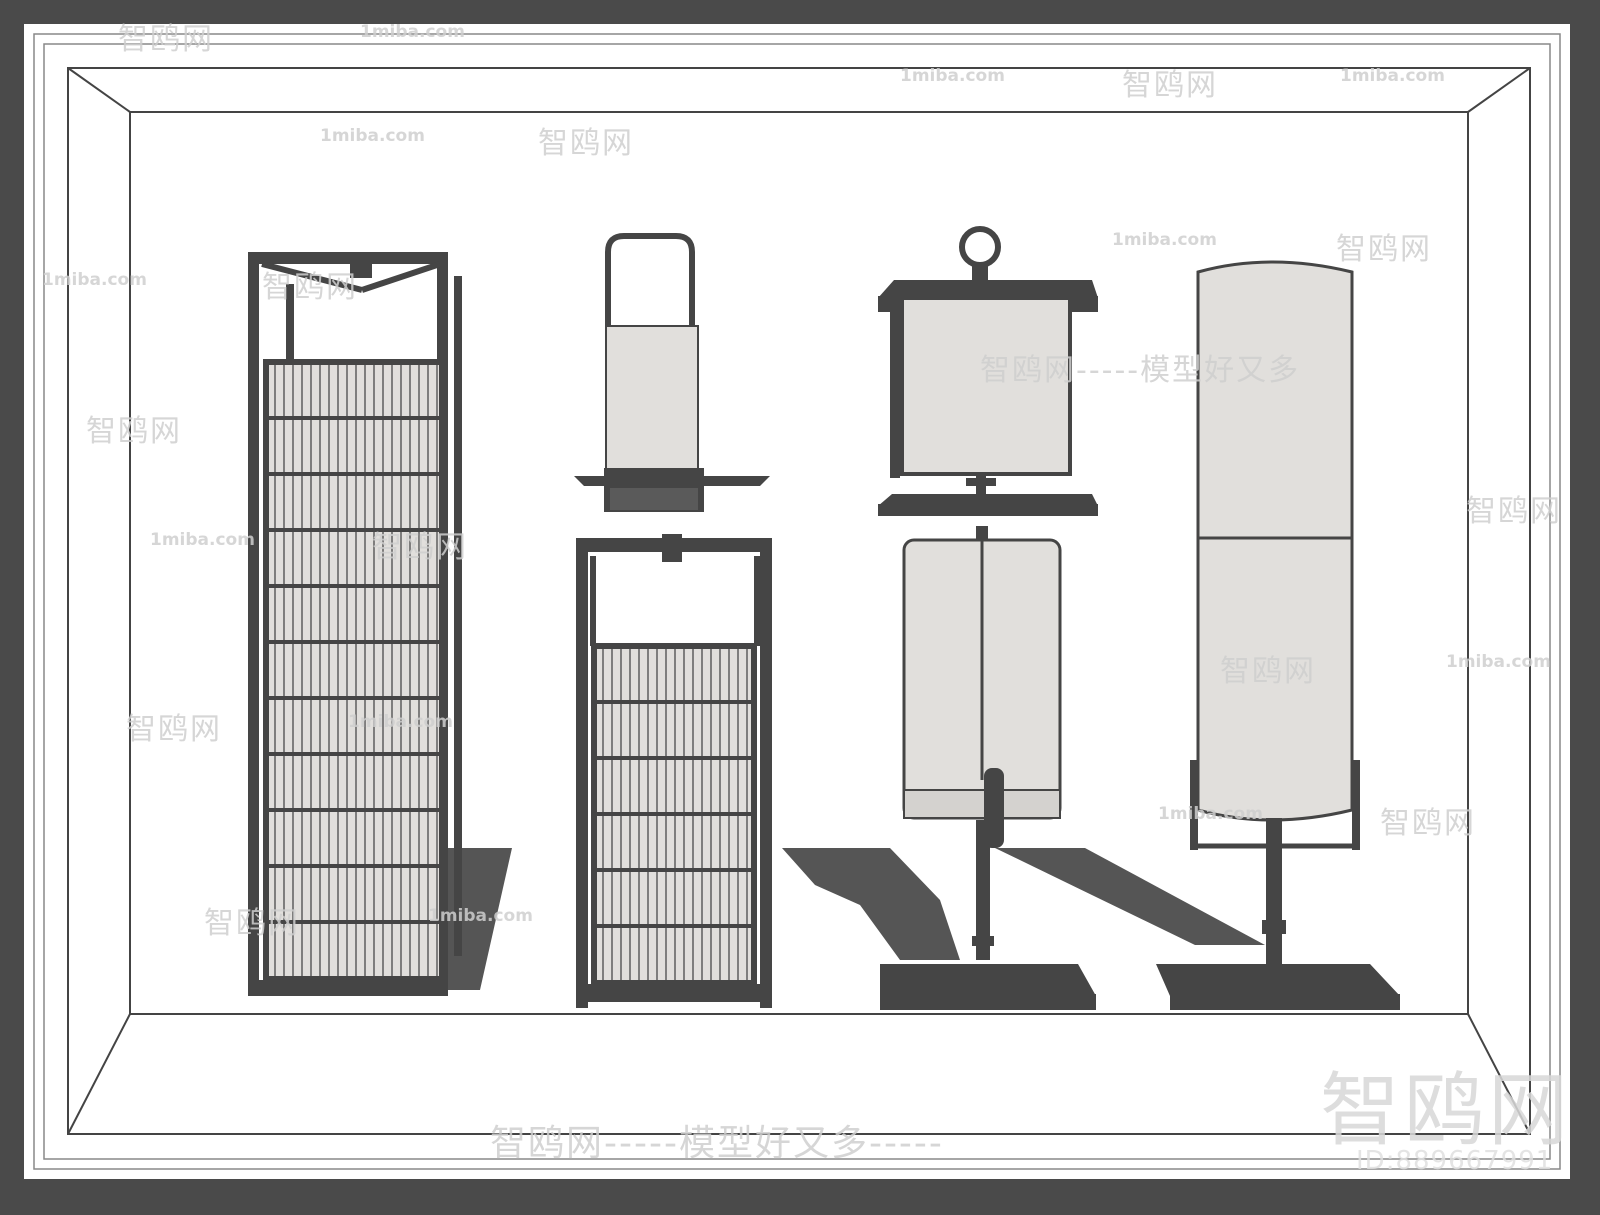  Describe the element at coordinates (355, 624) in the screenshot. I see `lamp-grid-lantern` at that location.